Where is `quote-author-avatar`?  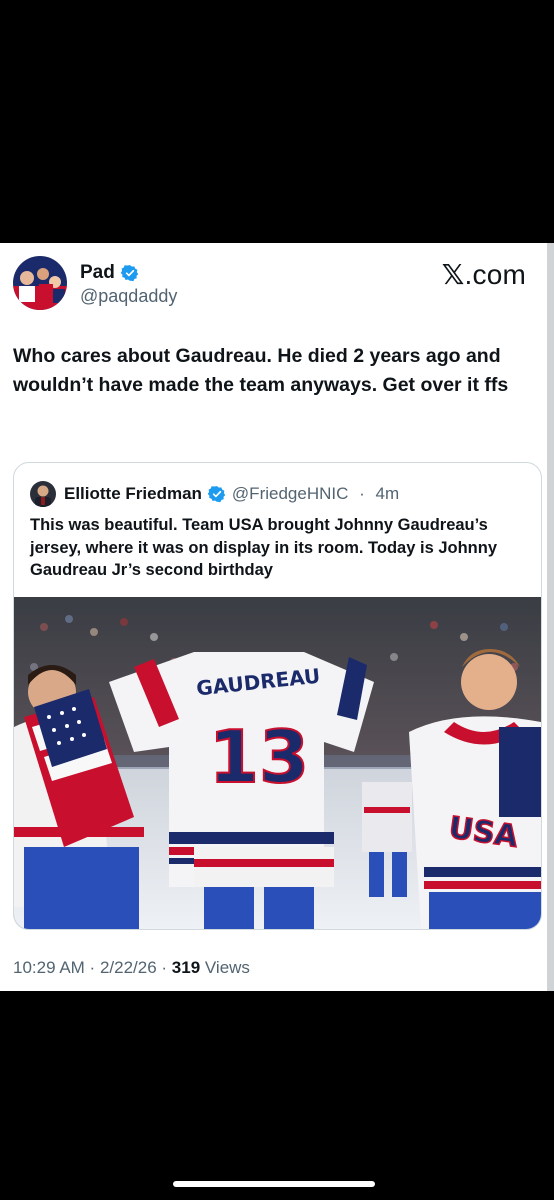 quote-author-avatar is located at coordinates (43, 494).